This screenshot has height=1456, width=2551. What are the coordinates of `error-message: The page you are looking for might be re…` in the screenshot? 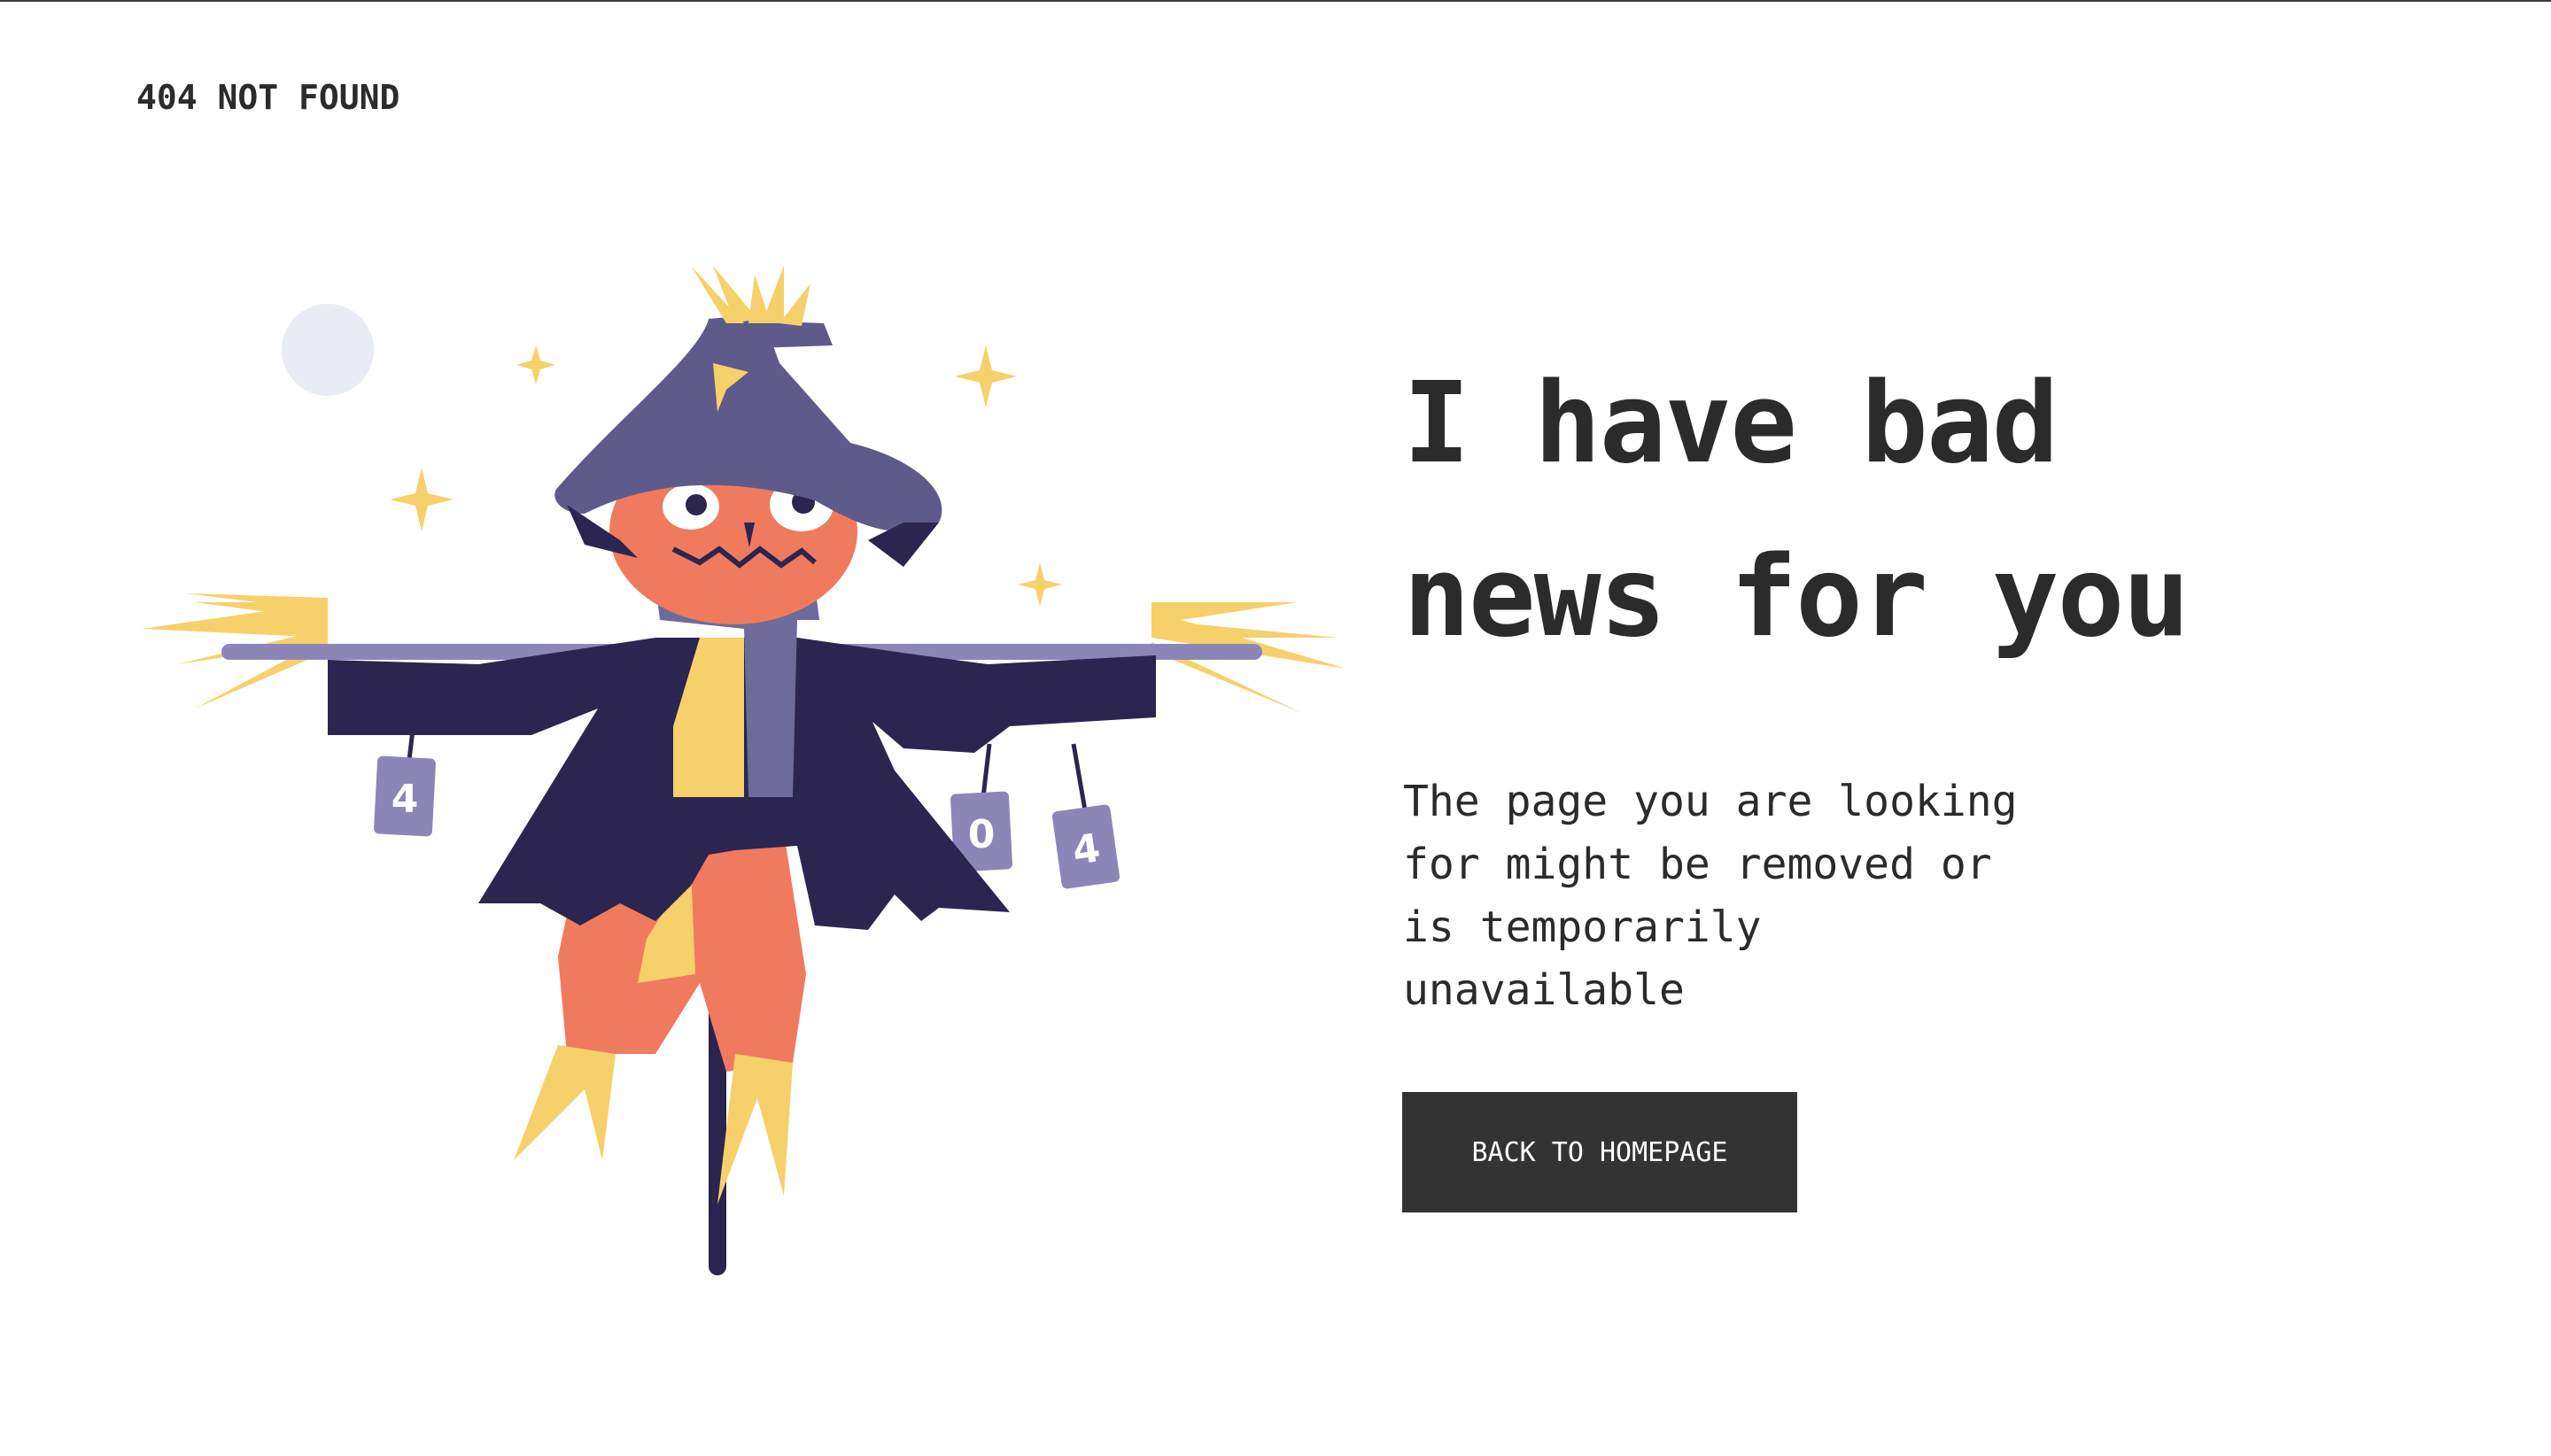 It's located at (1710, 896).